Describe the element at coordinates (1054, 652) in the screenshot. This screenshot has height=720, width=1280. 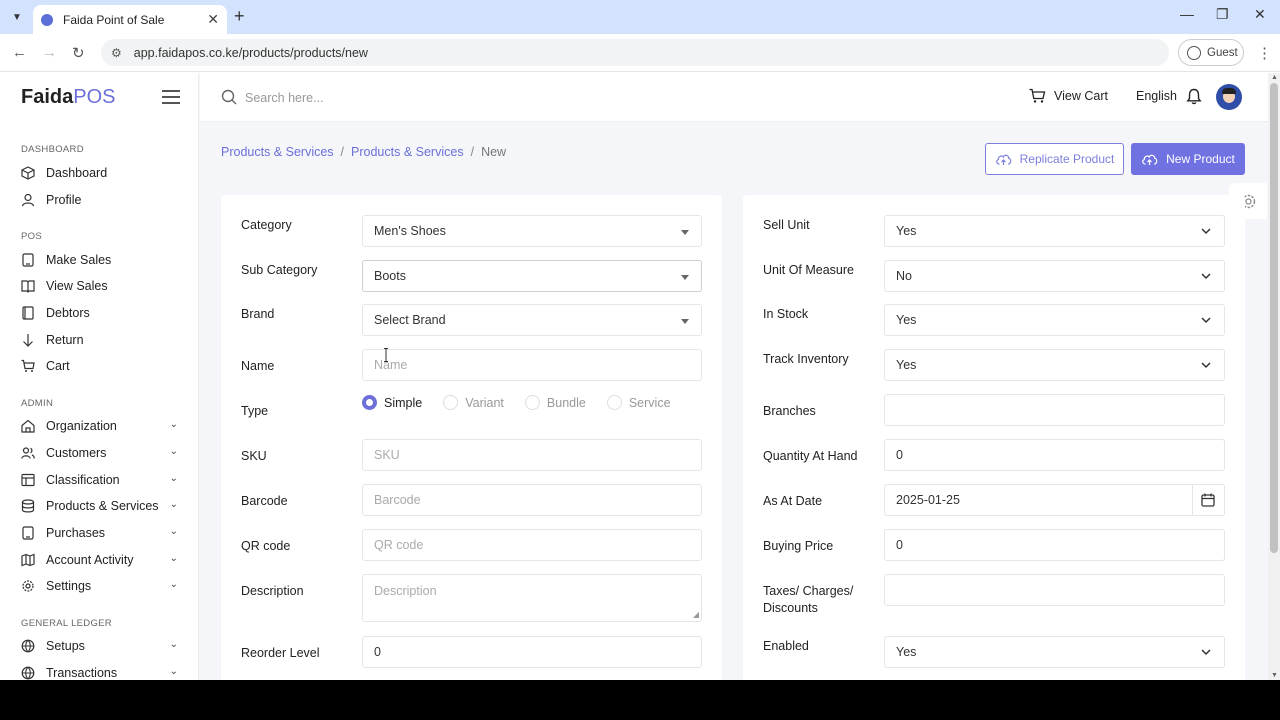
I see `enabled-select: Yes` at that location.